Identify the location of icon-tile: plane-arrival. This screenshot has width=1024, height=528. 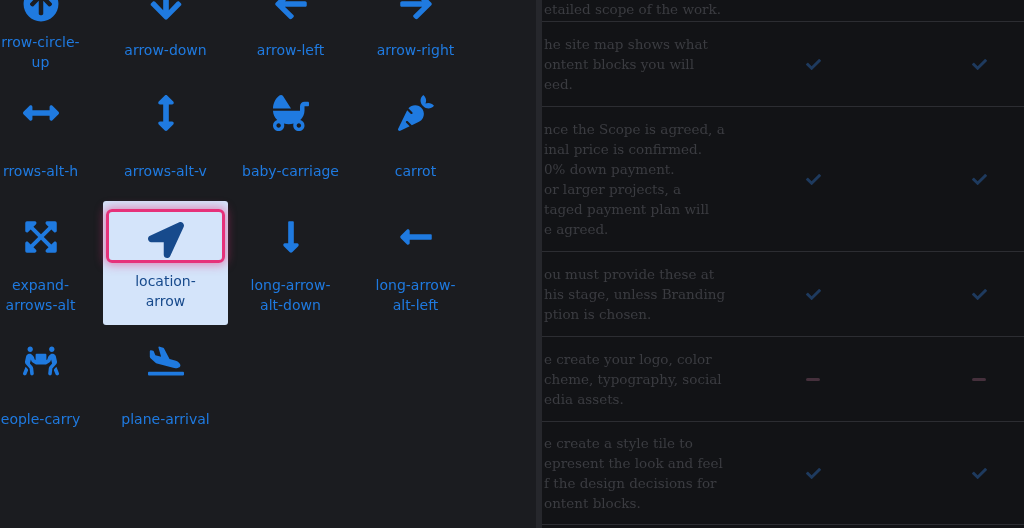
(165, 387).